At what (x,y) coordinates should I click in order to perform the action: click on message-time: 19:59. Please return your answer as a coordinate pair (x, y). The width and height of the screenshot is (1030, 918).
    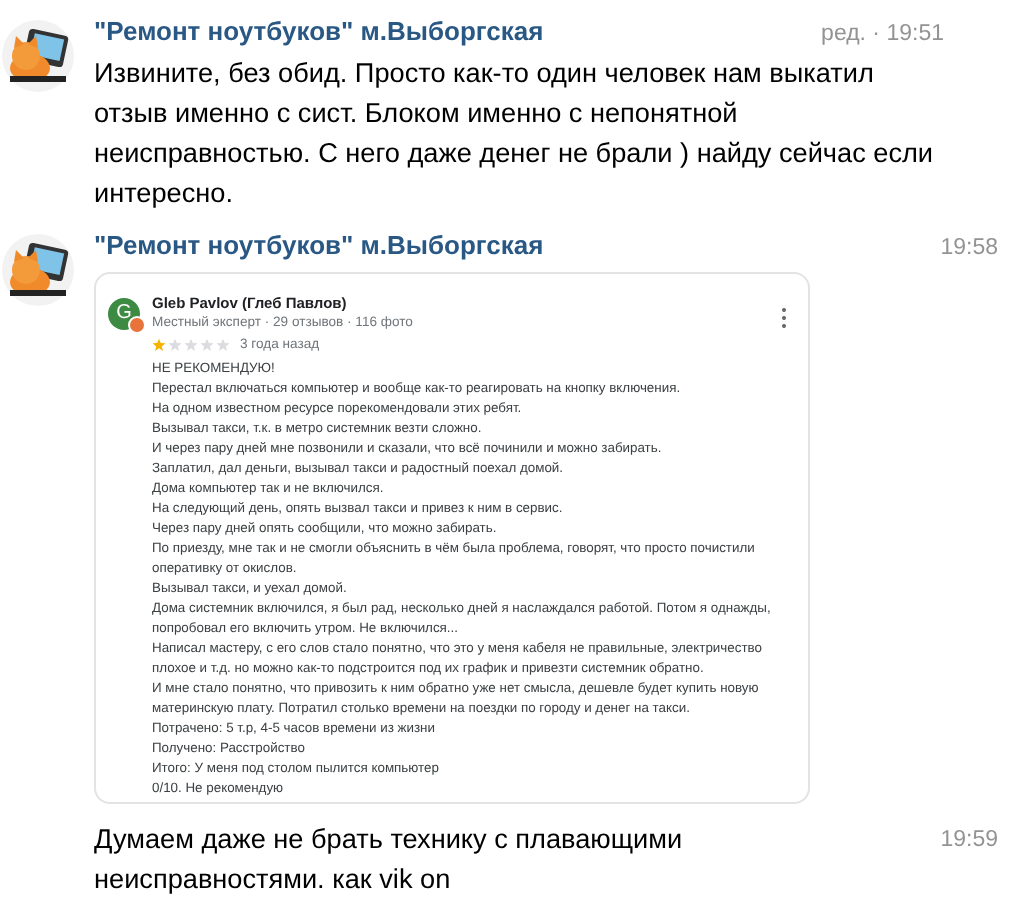
    Looking at the image, I should click on (969, 840).